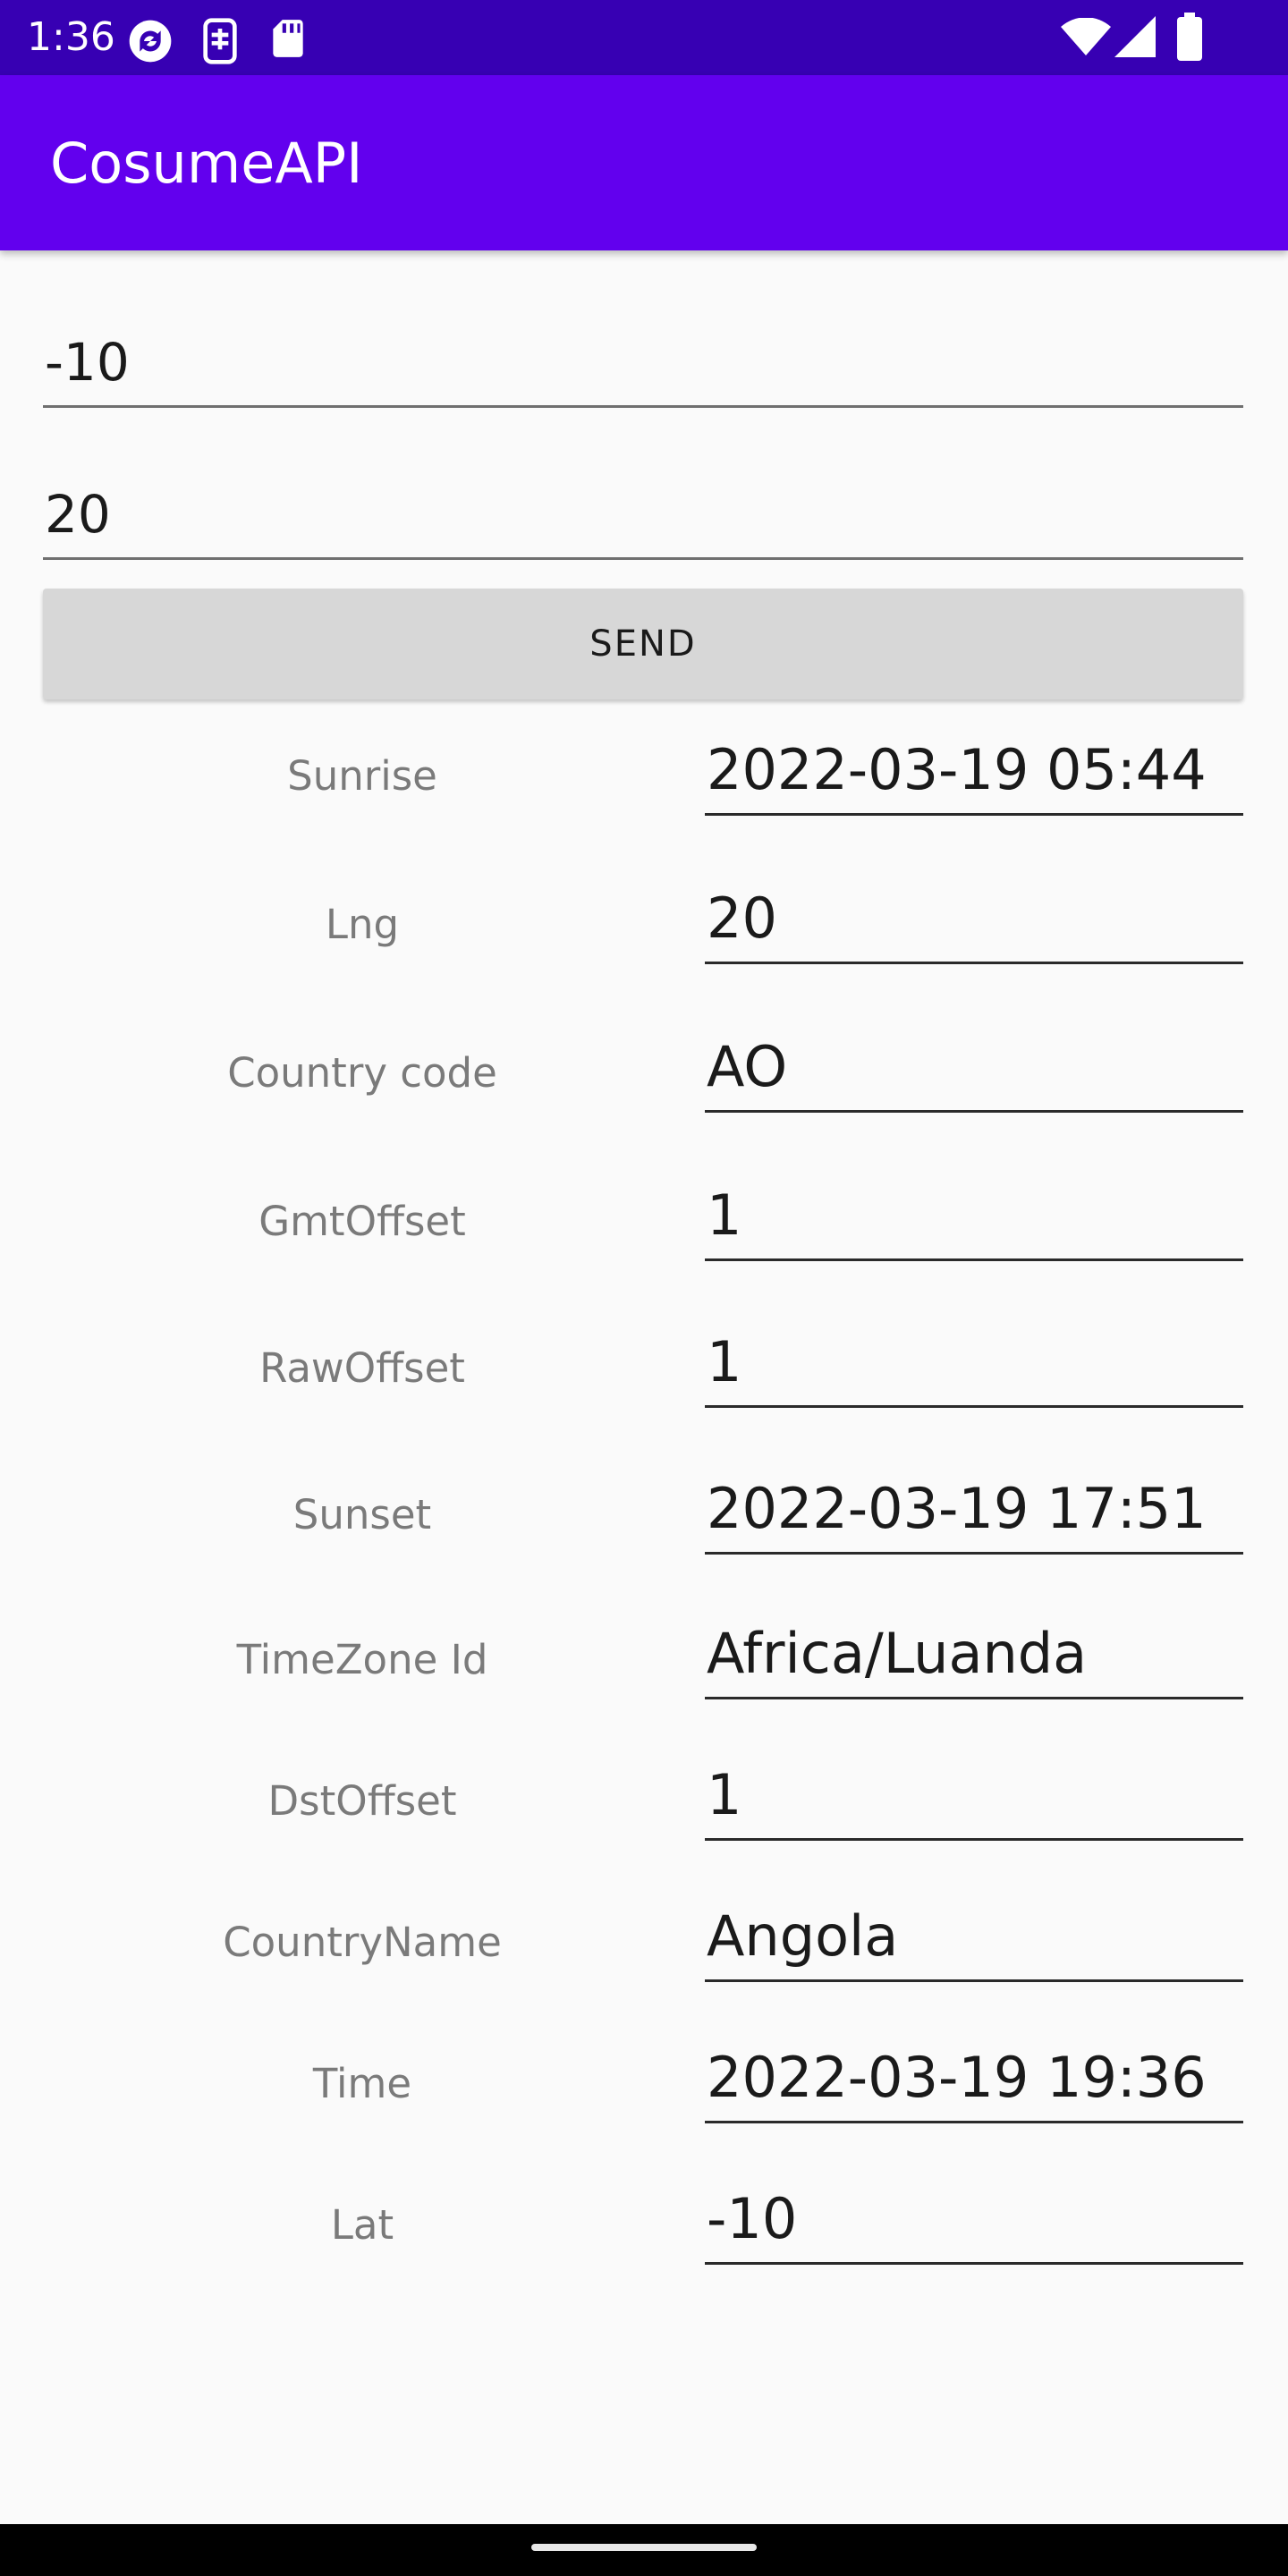  Describe the element at coordinates (644, 2225) in the screenshot. I see `result-row-lat: Lat -10` at that location.